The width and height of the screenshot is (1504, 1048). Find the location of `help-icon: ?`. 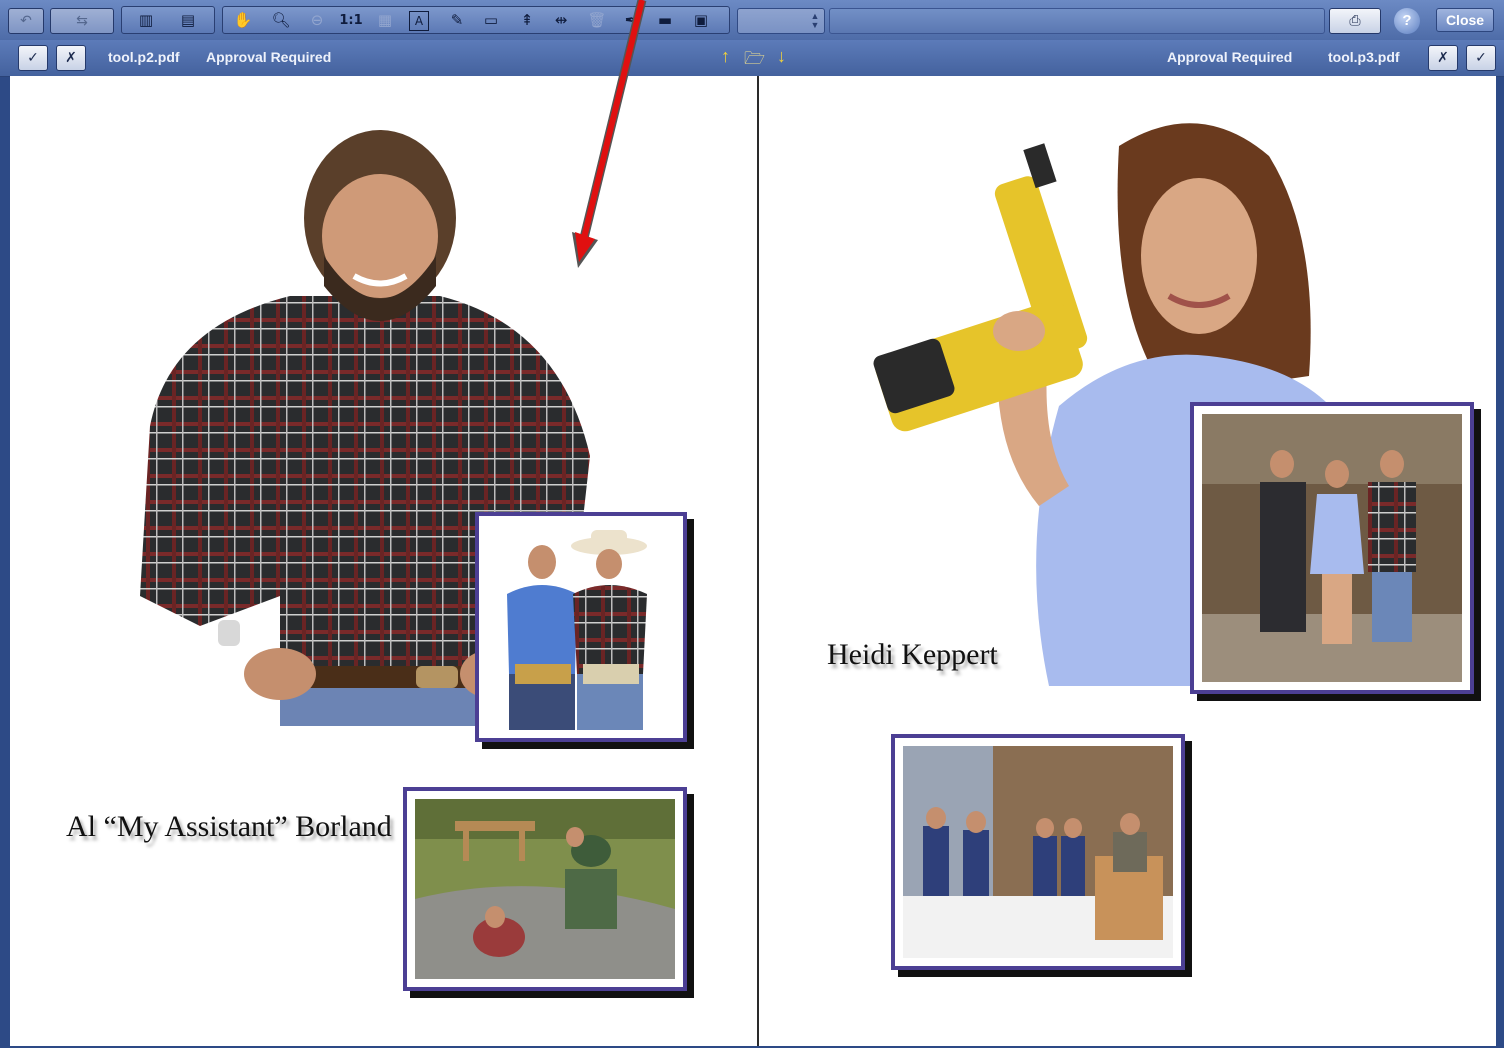

help-icon: ? is located at coordinates (1407, 21).